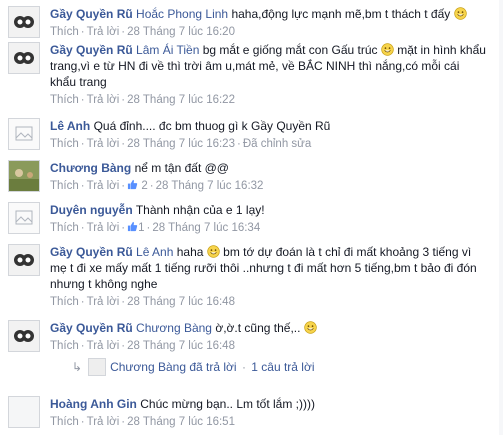  What do you see at coordinates (182, 14) in the screenshot?
I see `mention-link: Hoắc Phong Linh` at bounding box center [182, 14].